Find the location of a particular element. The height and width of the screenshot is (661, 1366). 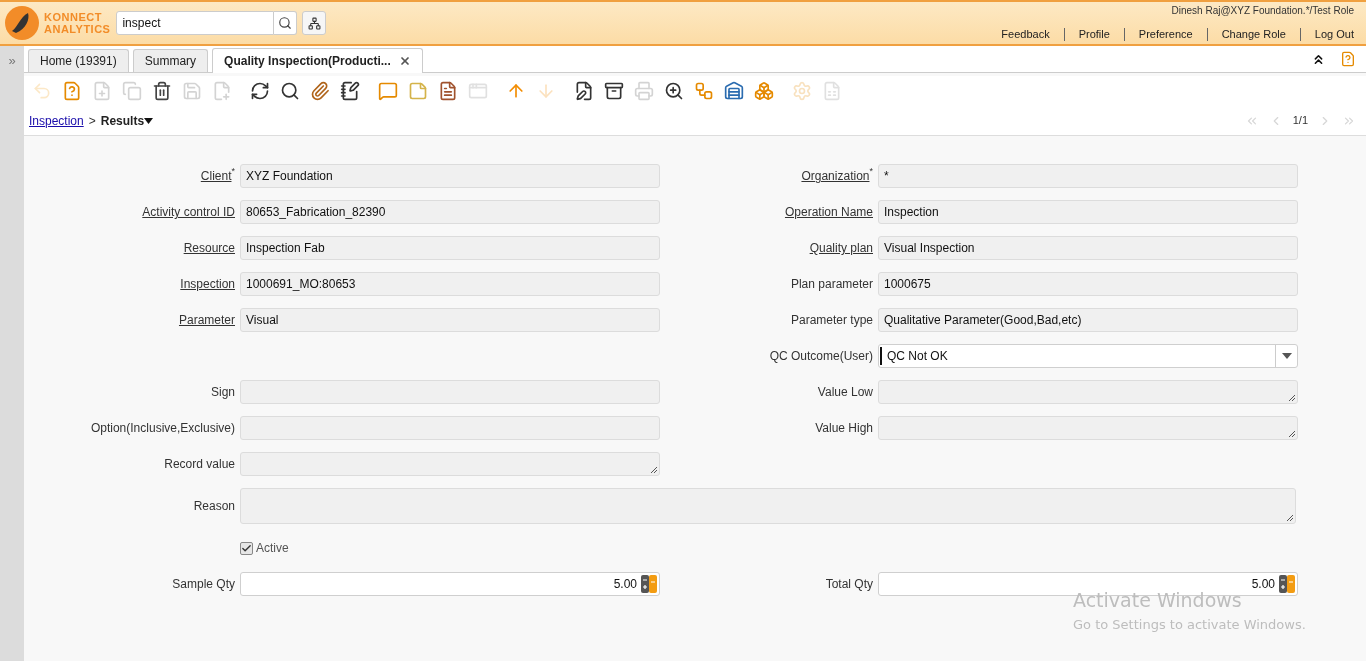

close-icon is located at coordinates (404, 61).